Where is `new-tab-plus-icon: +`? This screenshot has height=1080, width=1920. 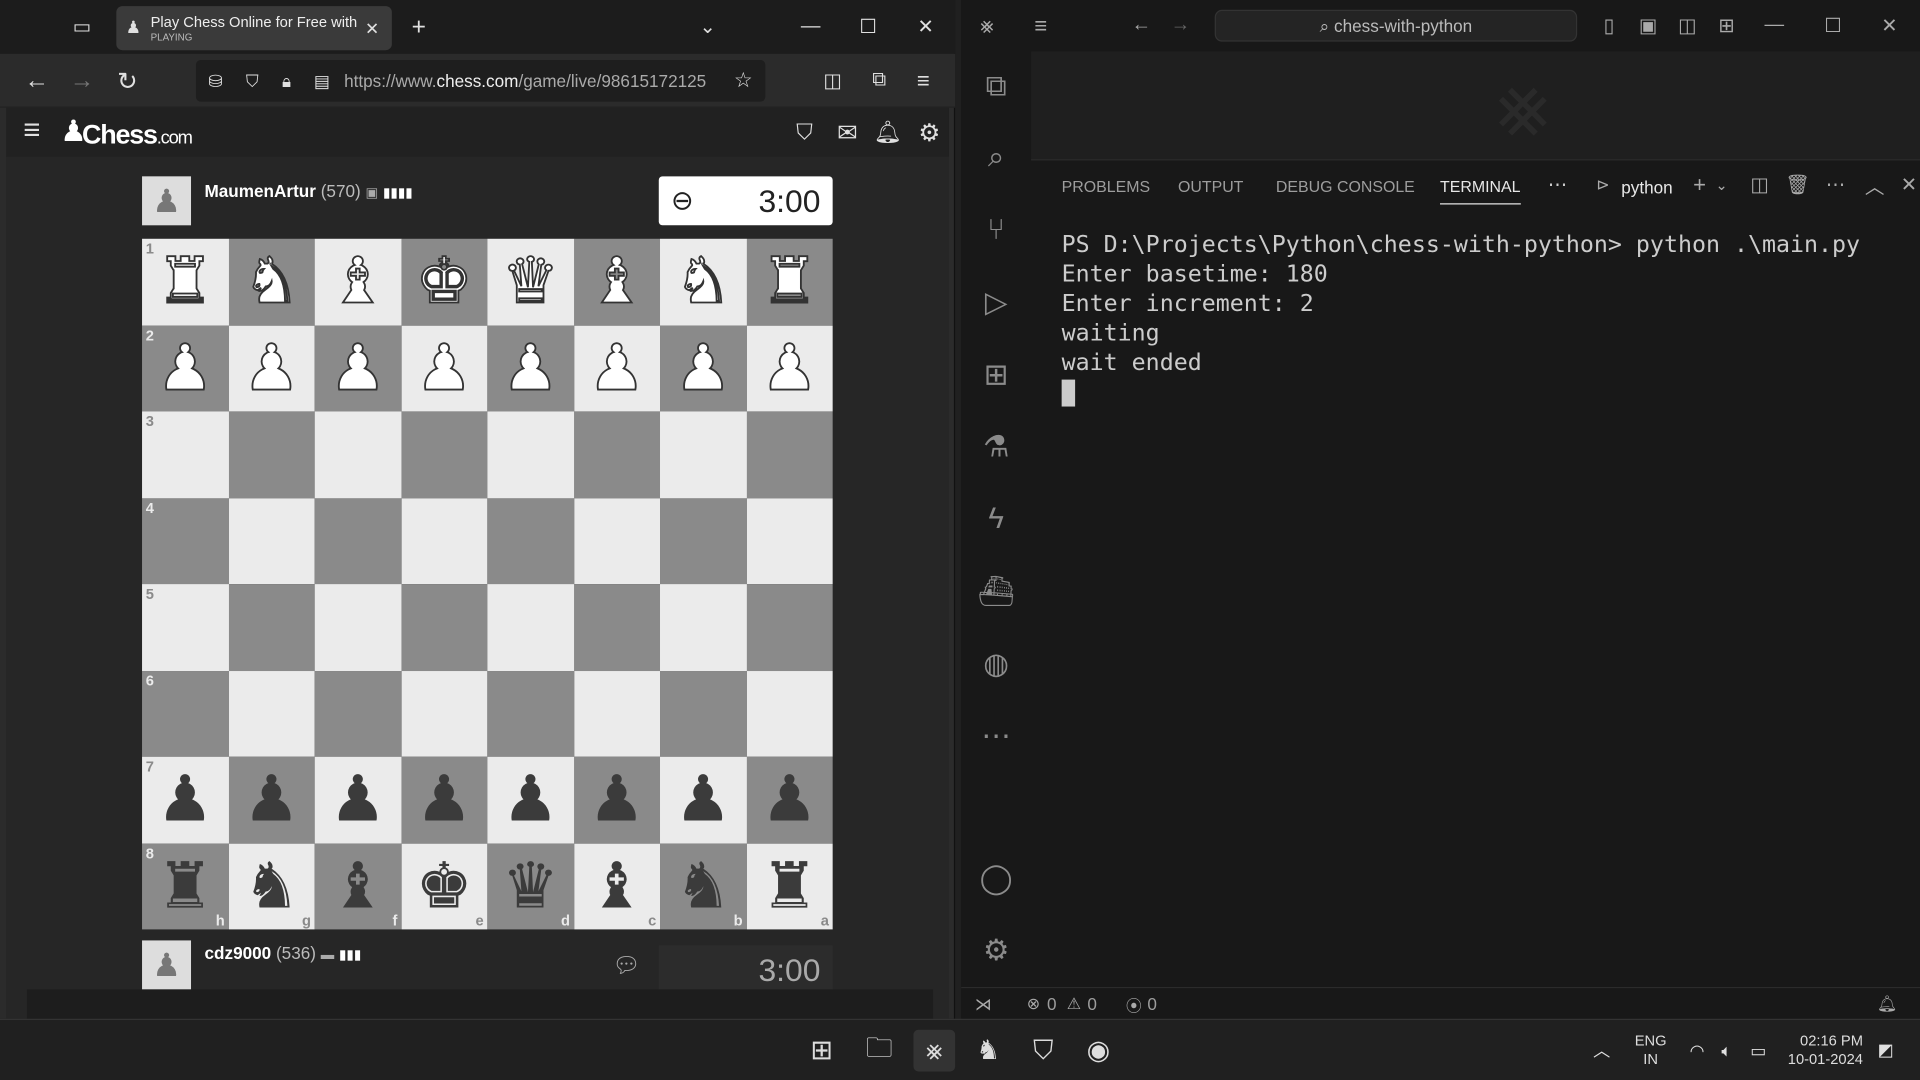
new-tab-plus-icon: + is located at coordinates (418, 26).